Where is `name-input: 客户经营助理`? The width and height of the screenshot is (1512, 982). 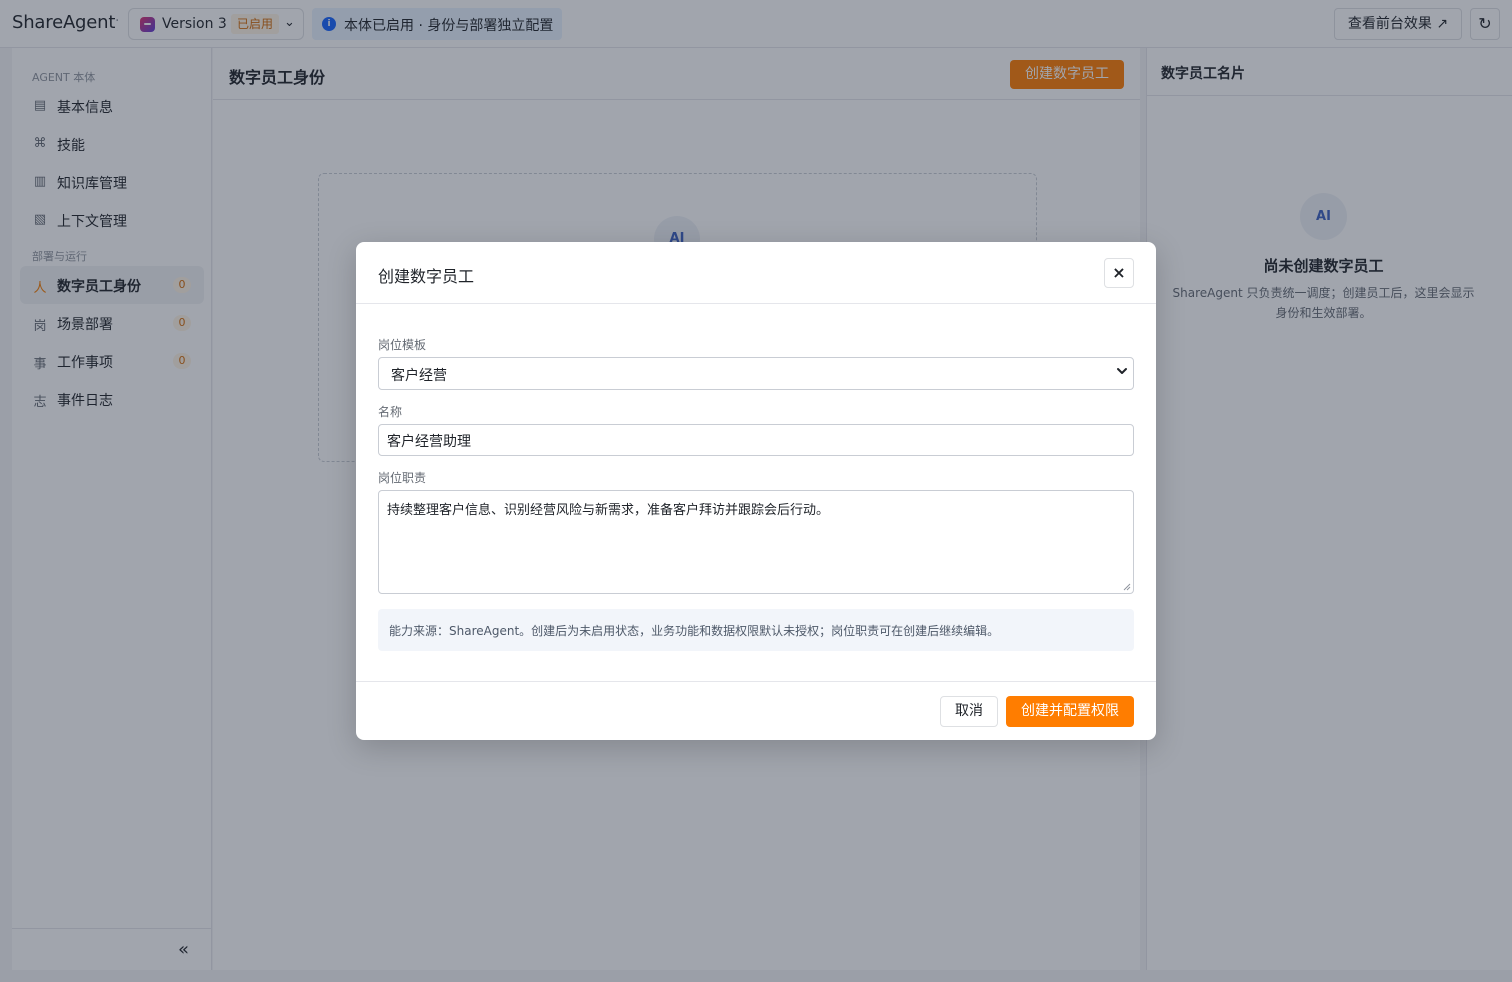
name-input: 客户经营助理 is located at coordinates (756, 440).